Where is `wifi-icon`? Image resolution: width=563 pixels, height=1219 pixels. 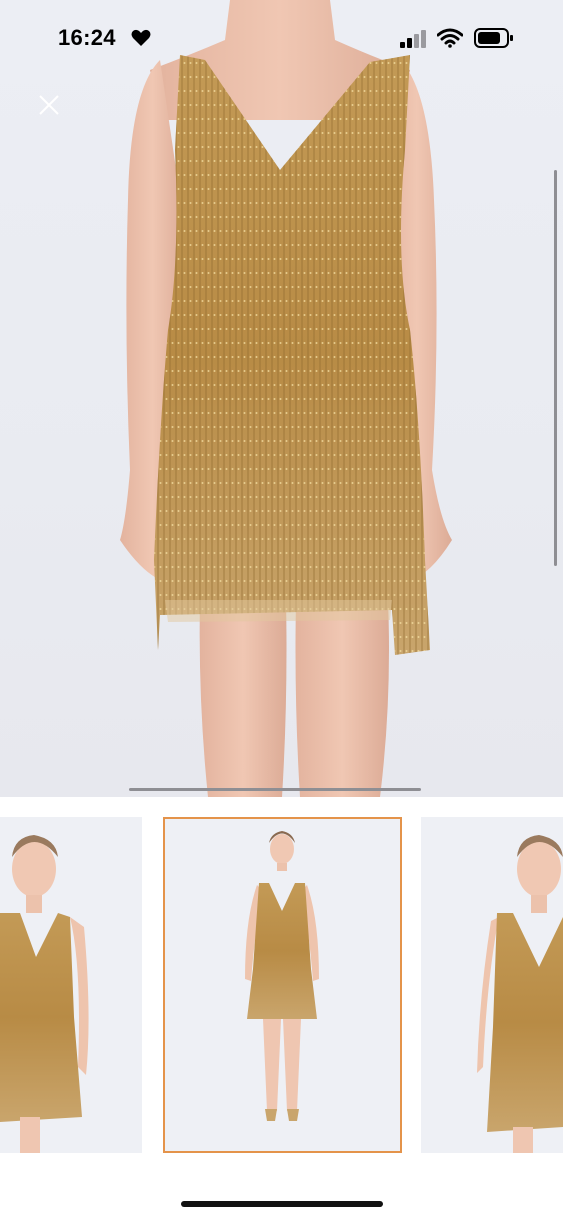 wifi-icon is located at coordinates (450, 40).